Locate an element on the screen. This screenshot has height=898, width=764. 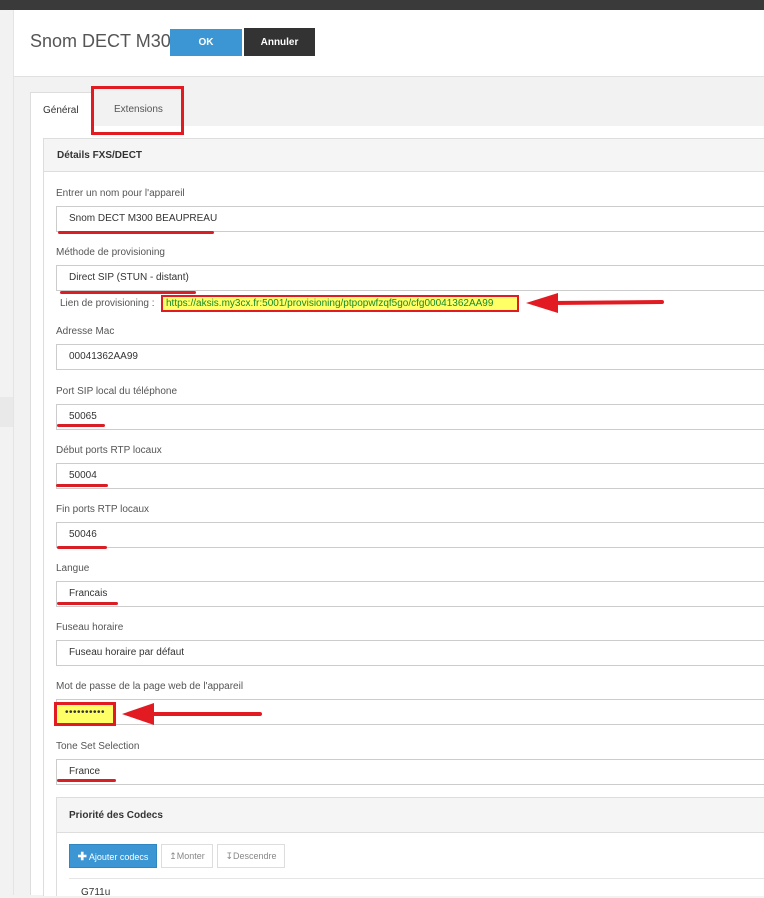
timezone-label: Fuseau horaire is located at coordinates (90, 627).